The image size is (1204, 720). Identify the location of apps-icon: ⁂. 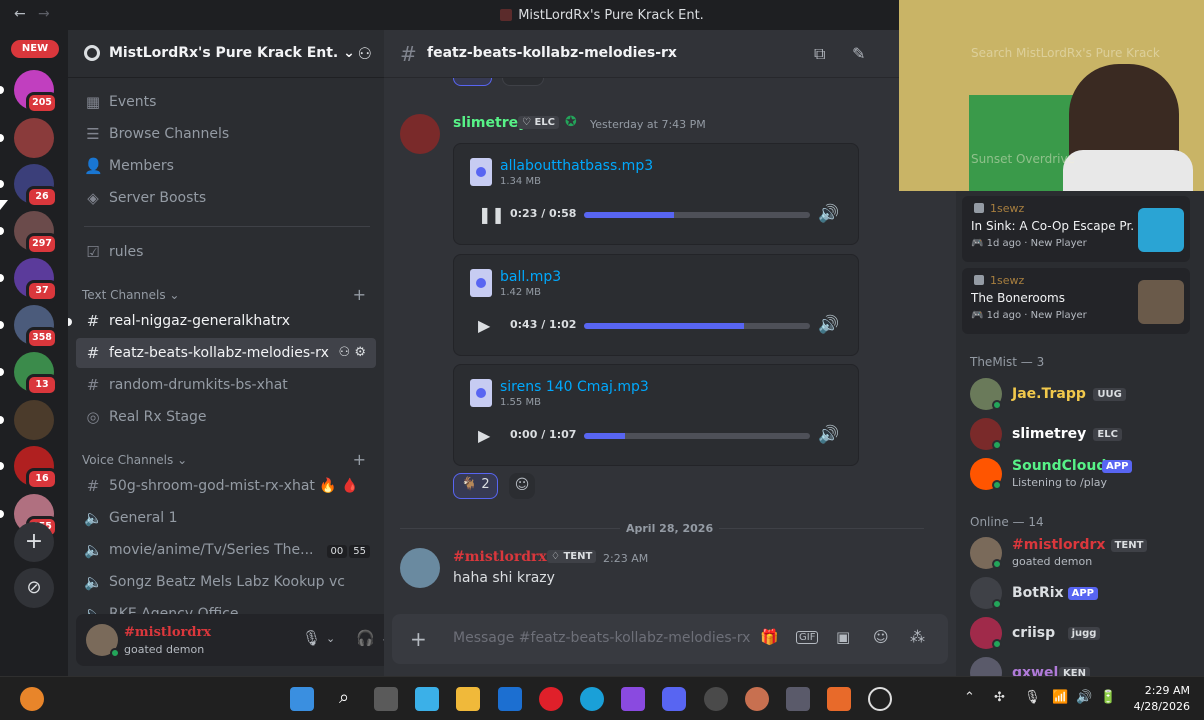
(917, 637).